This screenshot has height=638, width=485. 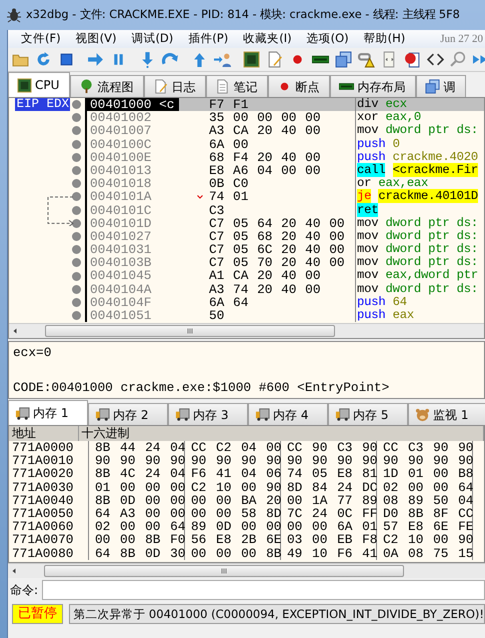 I want to click on layers-icon, so click(x=343, y=59).